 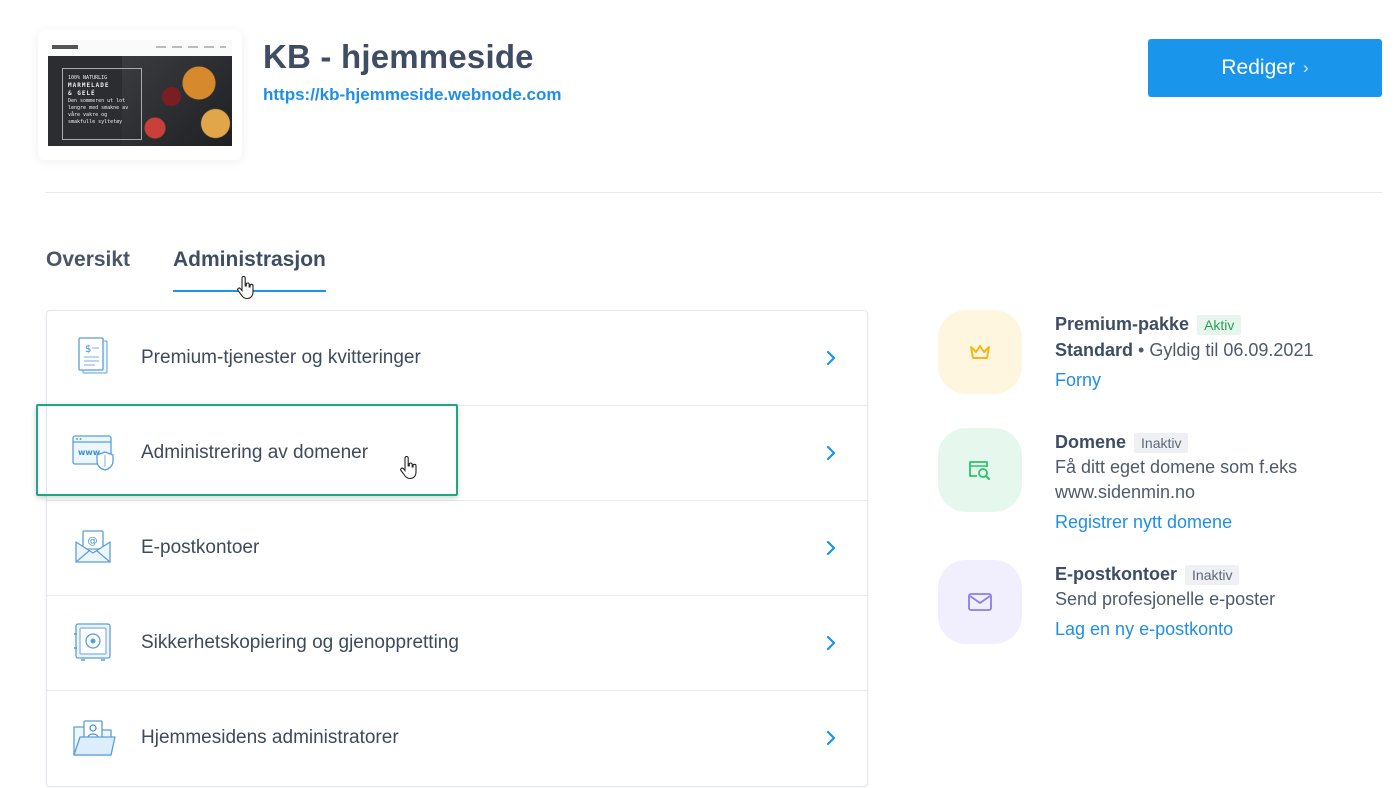 I want to click on mail-icon, so click(x=980, y=602).